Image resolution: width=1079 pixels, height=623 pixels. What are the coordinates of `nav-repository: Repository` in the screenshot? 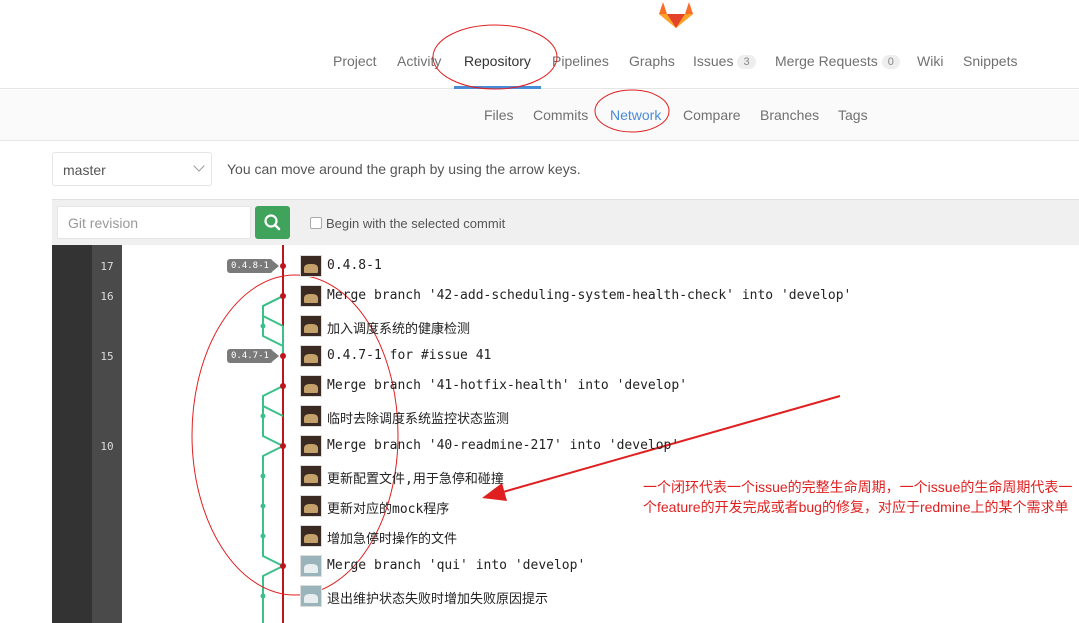 It's located at (497, 61).